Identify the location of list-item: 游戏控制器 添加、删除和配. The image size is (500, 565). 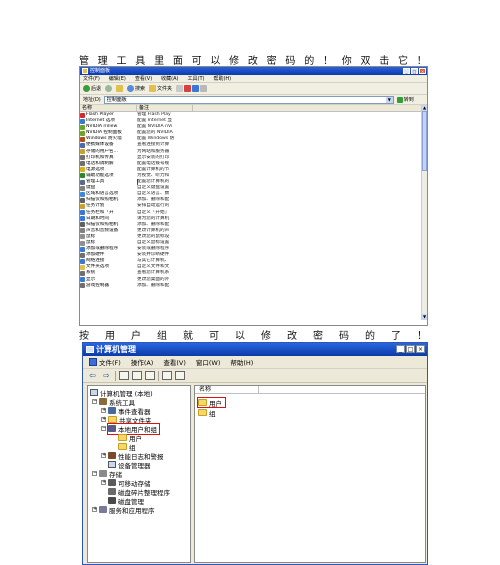
(140, 286).